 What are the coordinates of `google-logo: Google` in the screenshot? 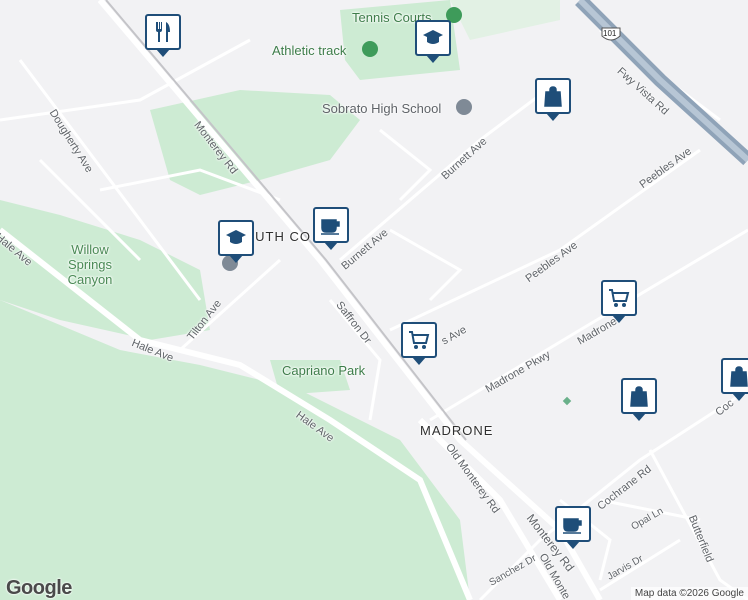 It's located at (39, 588).